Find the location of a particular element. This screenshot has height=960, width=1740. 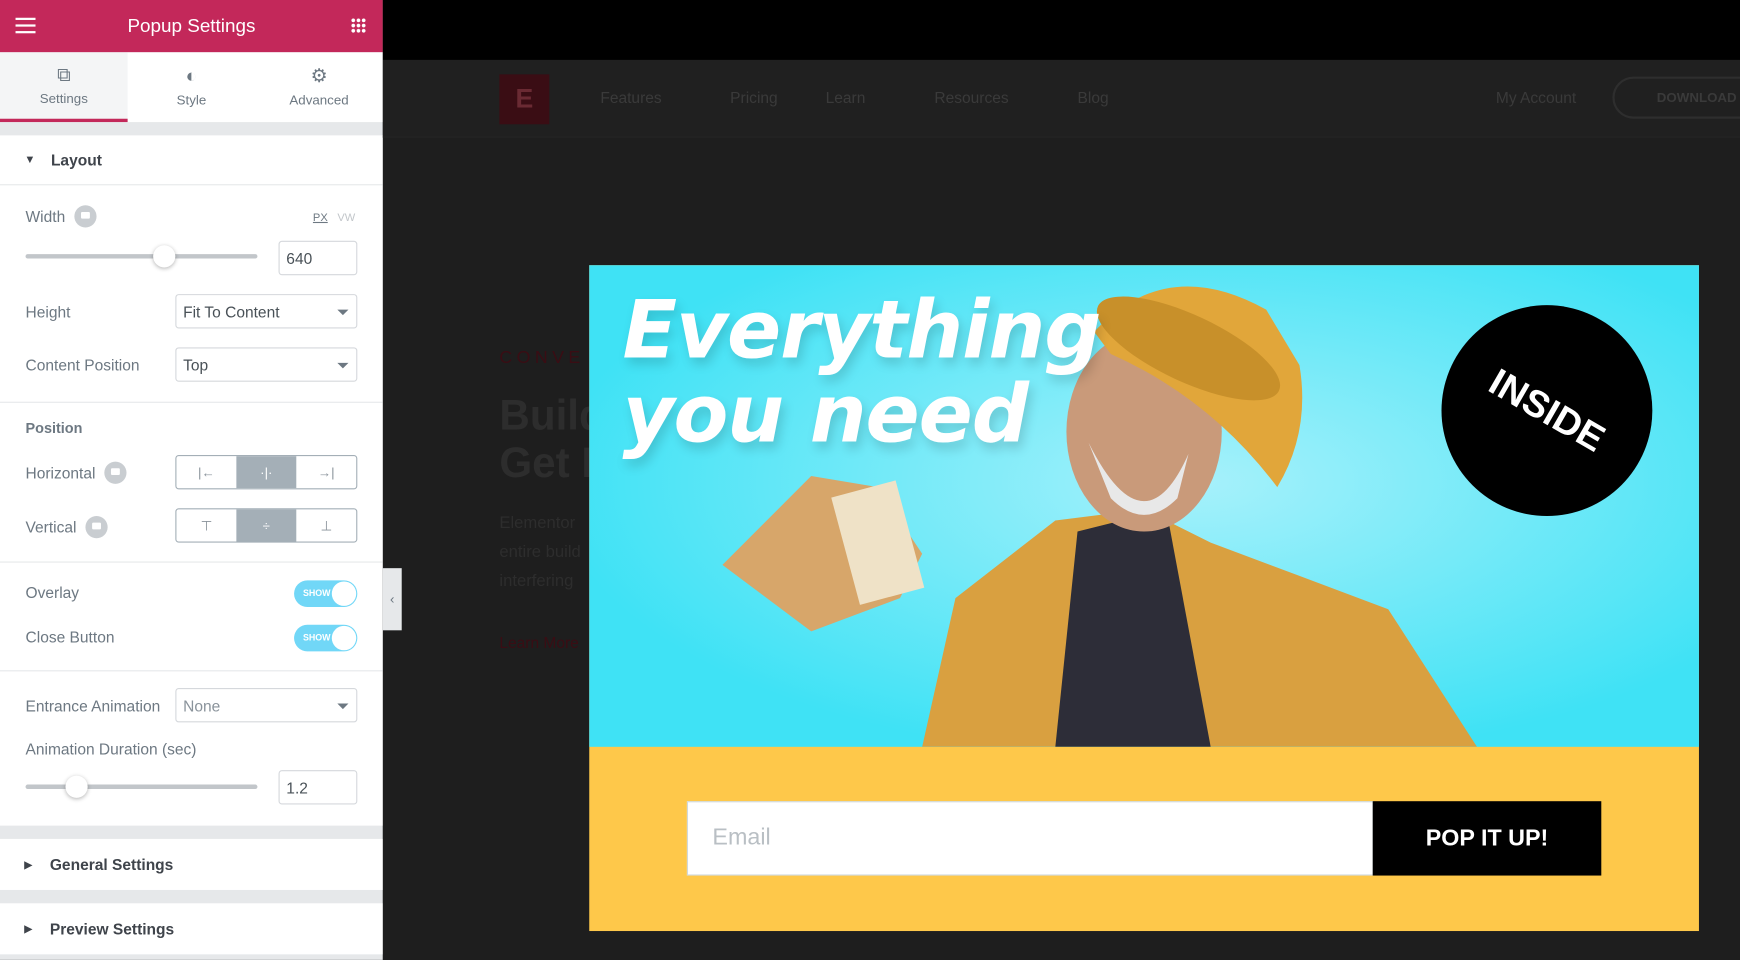

pop-it-up-button: POP IT UP! is located at coordinates (1487, 838).